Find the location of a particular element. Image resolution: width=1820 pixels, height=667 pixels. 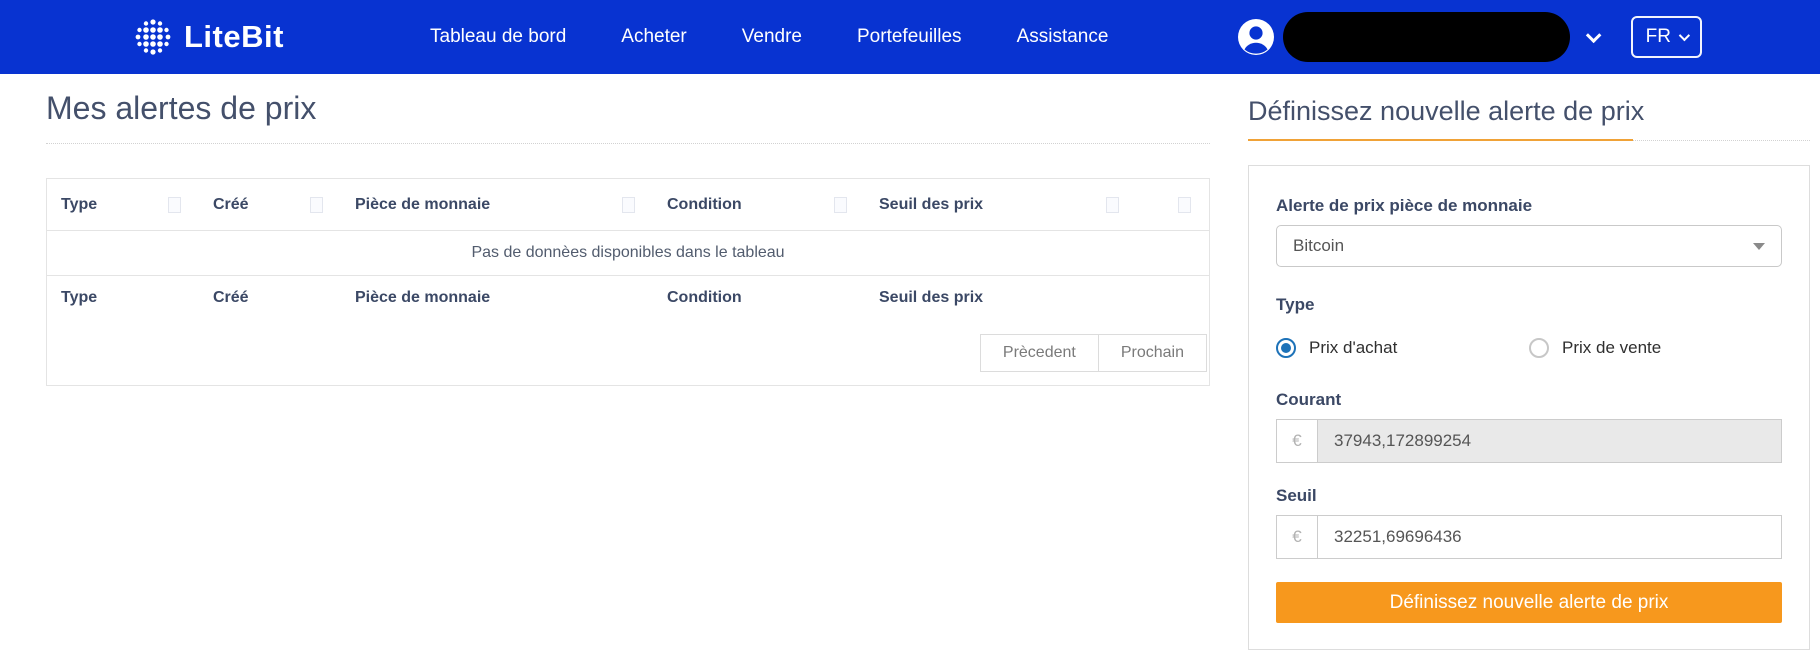

litebit-globe-icon is located at coordinates (153, 37).